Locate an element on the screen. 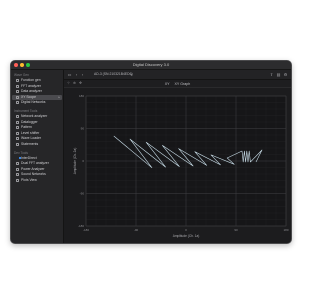 Image resolution: width=320 pixels, height=300 pixels. sidebar-item: Digital Networks is located at coordinates (37, 102).